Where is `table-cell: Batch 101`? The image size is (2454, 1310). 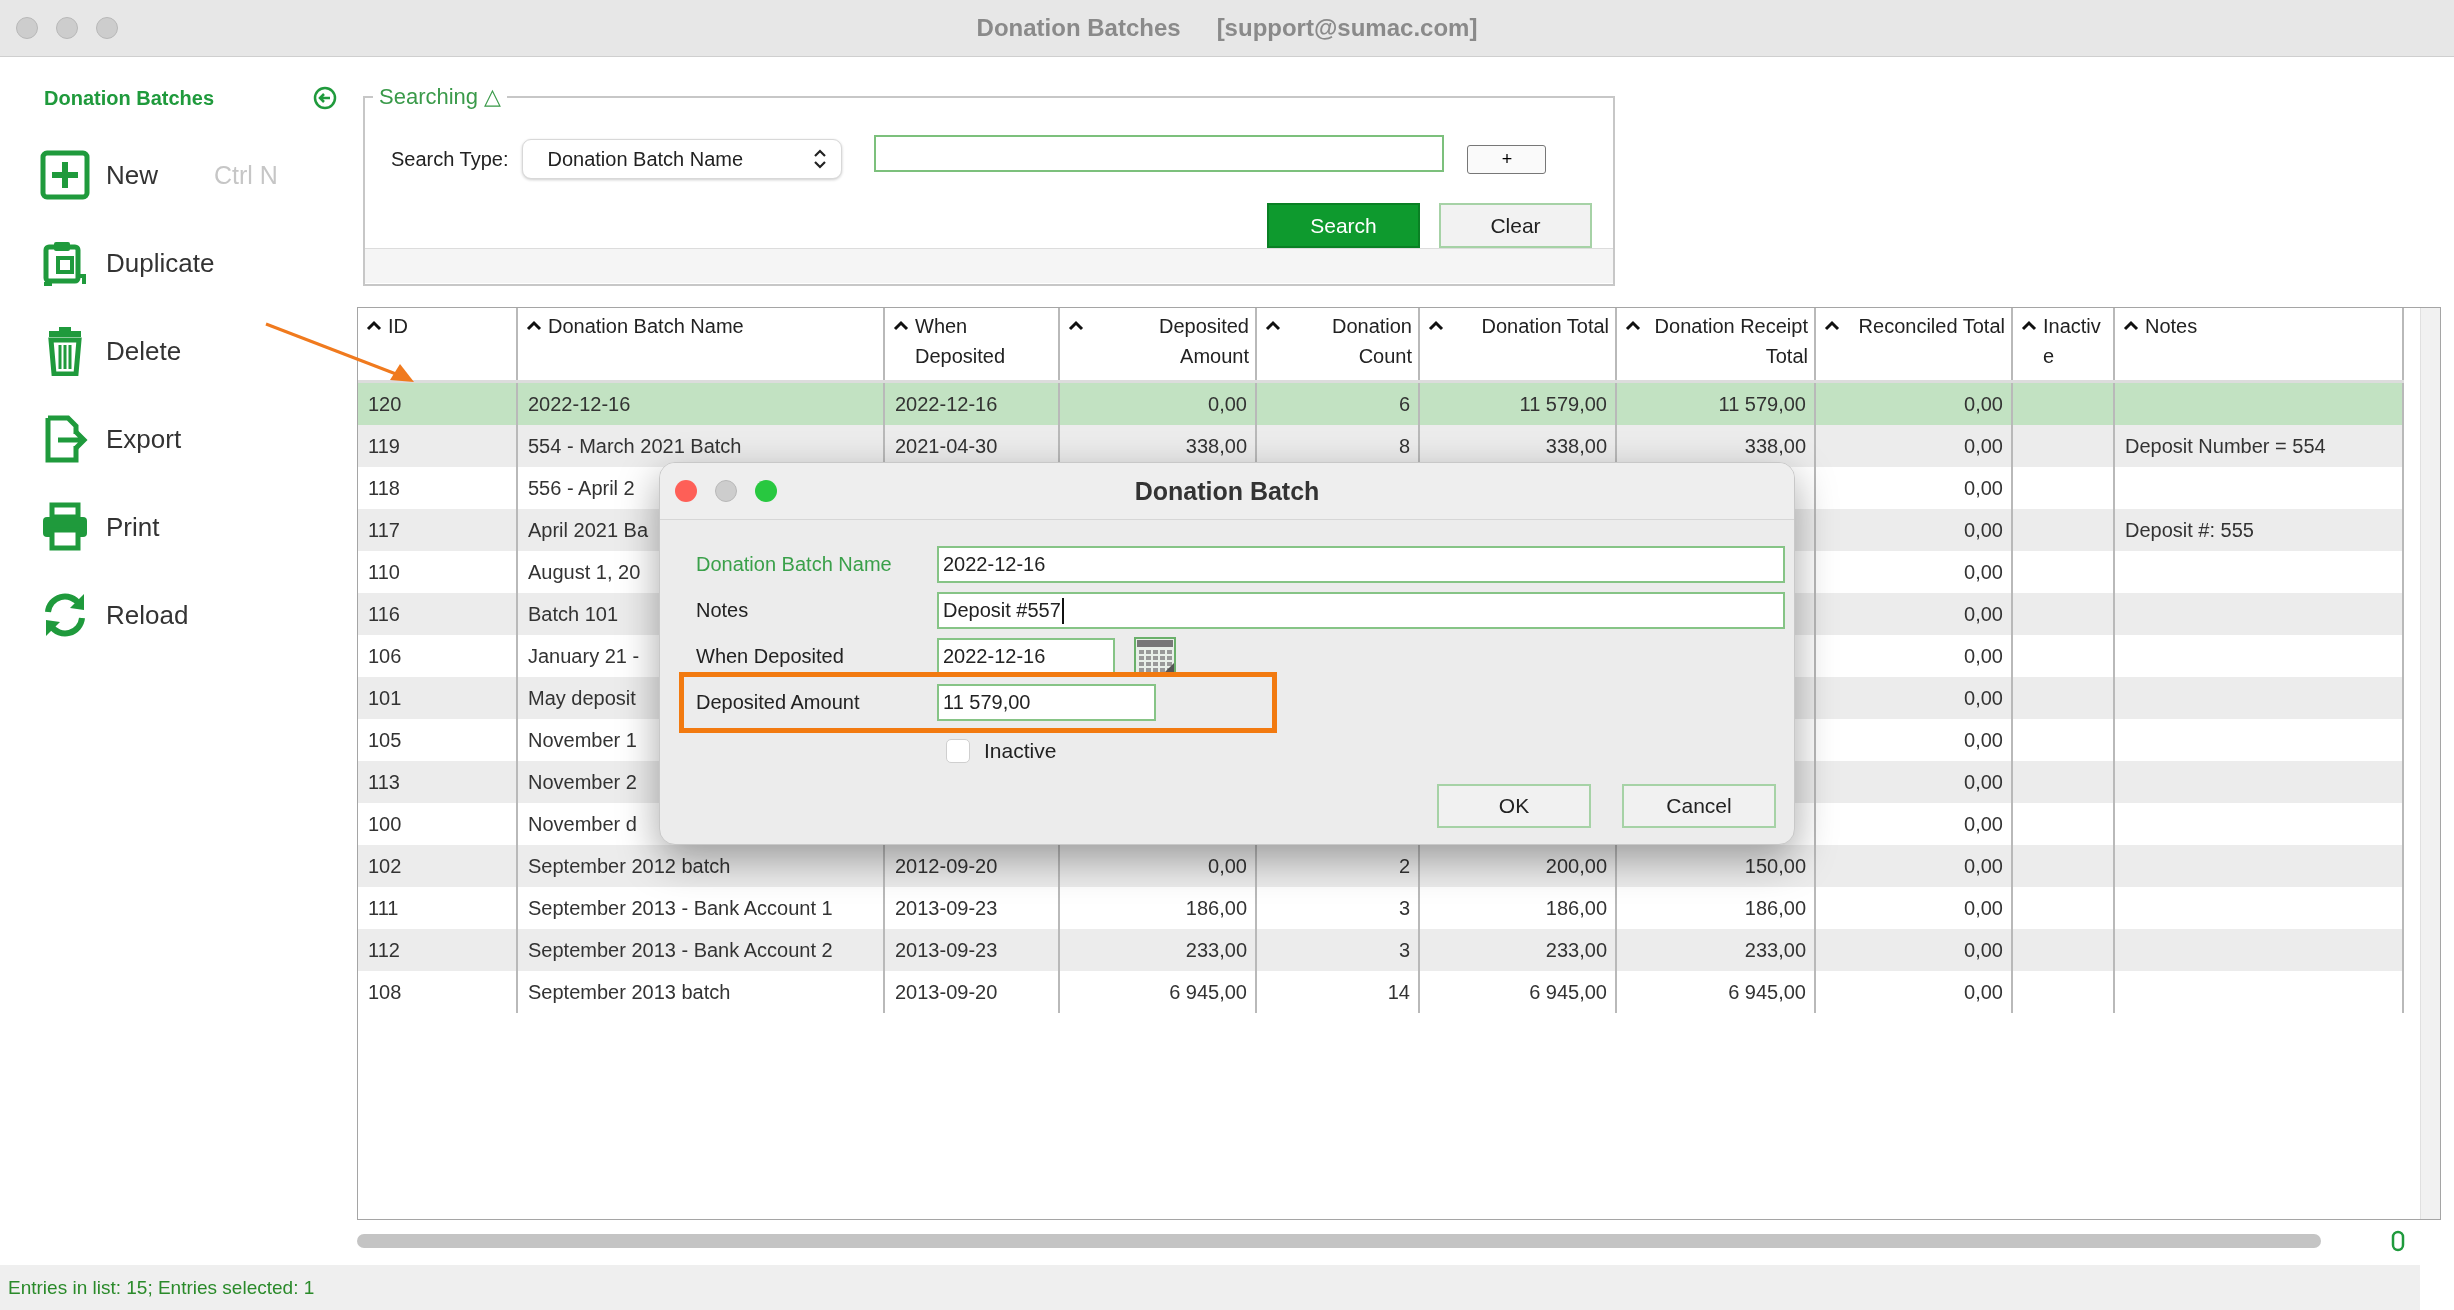
table-cell: Batch 101 is located at coordinates (573, 613).